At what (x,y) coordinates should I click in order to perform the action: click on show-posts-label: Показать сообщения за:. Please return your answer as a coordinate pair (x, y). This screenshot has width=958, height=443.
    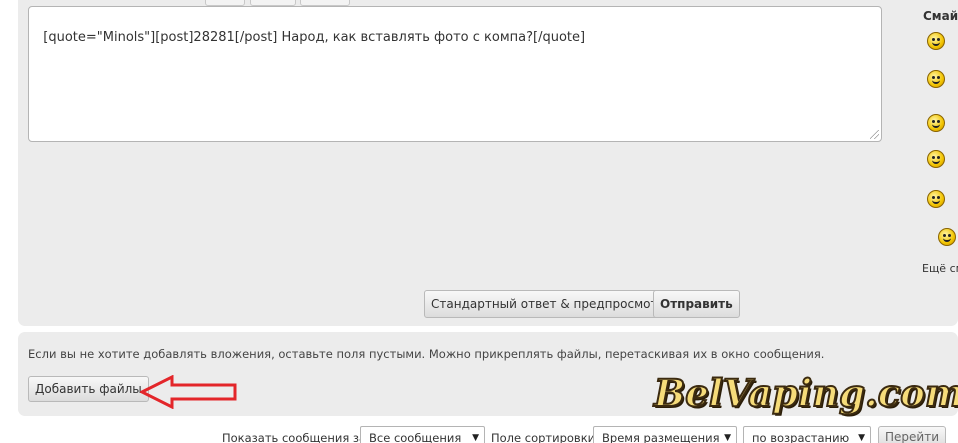
    Looking at the image, I should click on (296, 437).